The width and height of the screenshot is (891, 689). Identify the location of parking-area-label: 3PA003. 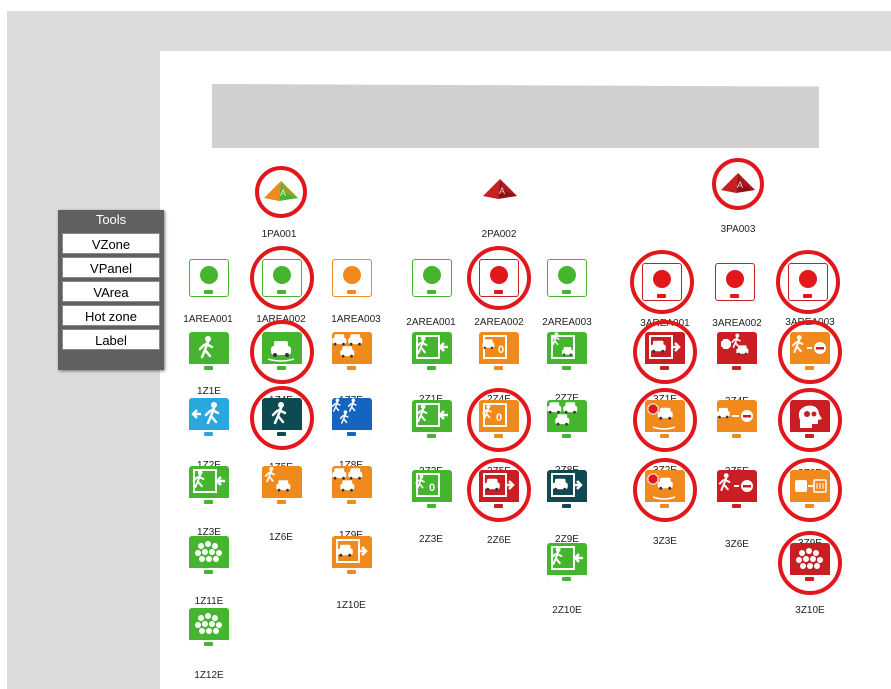
(738, 229).